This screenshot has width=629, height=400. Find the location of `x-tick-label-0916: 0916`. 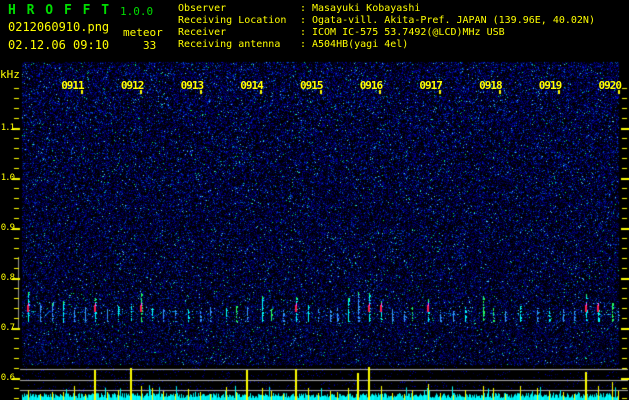

x-tick-label-0916: 0916 is located at coordinates (371, 85).